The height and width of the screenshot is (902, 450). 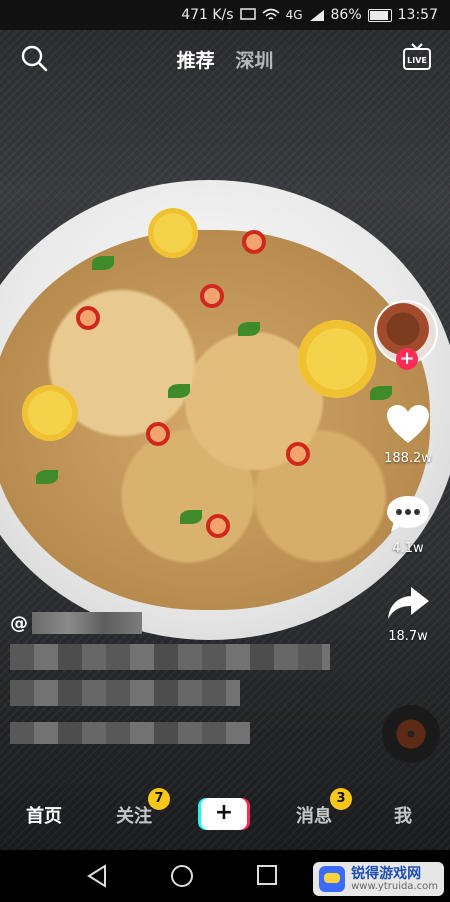 What do you see at coordinates (207, 15) in the screenshot?
I see `network-speed: 471 K/s` at bounding box center [207, 15].